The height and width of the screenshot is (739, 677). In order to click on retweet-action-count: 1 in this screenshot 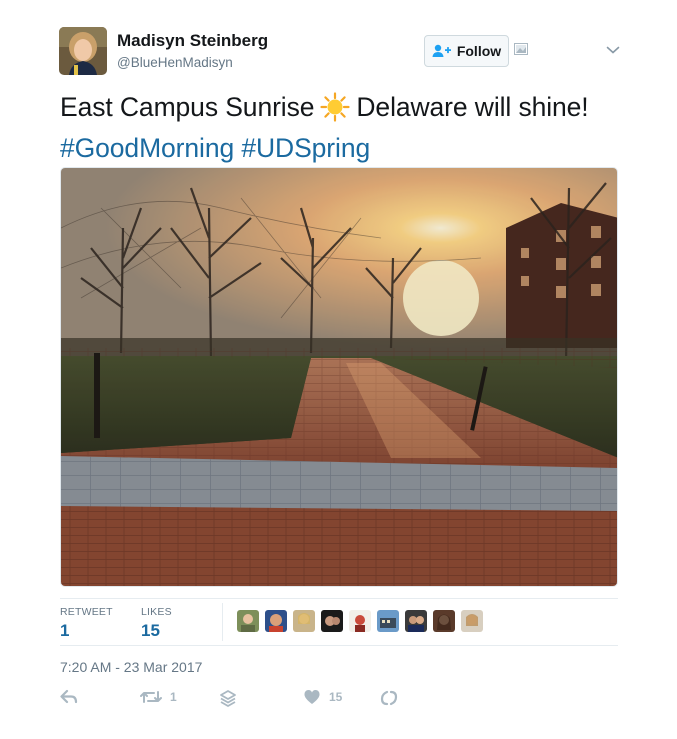, I will do `click(173, 697)`.